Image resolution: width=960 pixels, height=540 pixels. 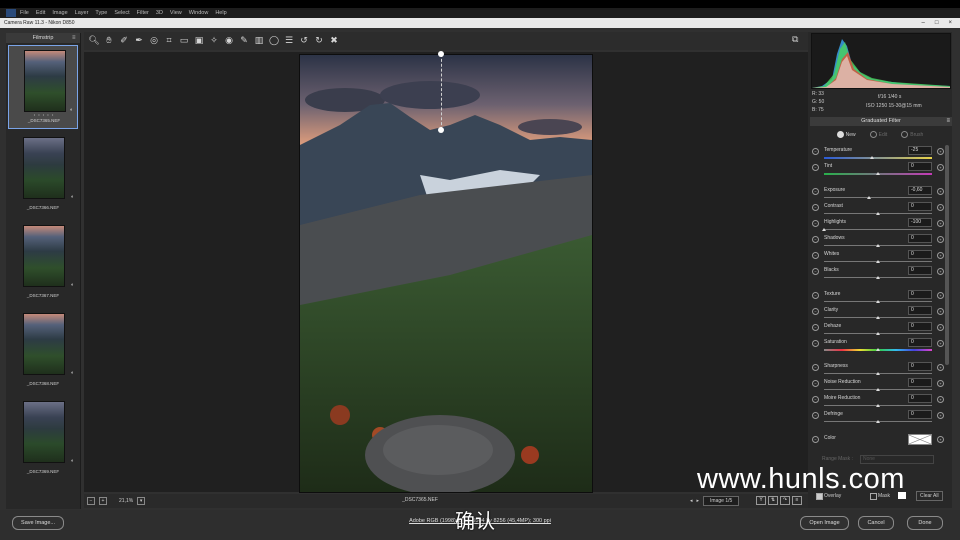 I want to click on mode-new: New, so click(x=846, y=134).